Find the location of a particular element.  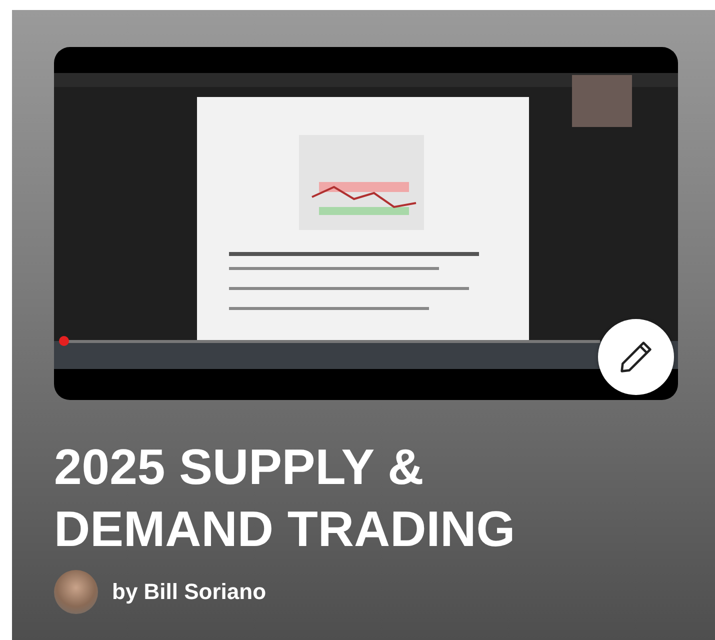

author-avatar is located at coordinates (76, 592).